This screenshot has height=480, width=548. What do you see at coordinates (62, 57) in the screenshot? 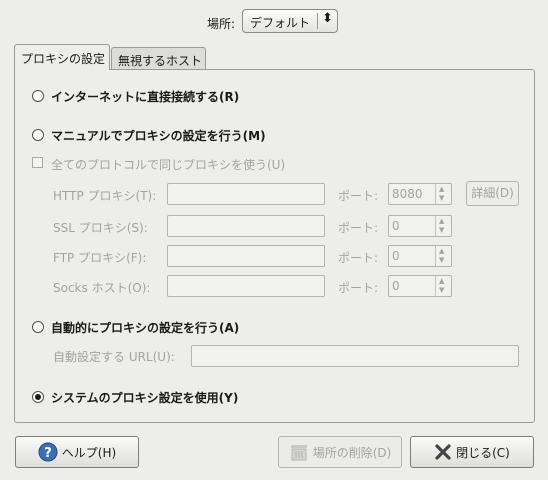
I see `tab-proxy-settings: プロキシの設定` at bounding box center [62, 57].